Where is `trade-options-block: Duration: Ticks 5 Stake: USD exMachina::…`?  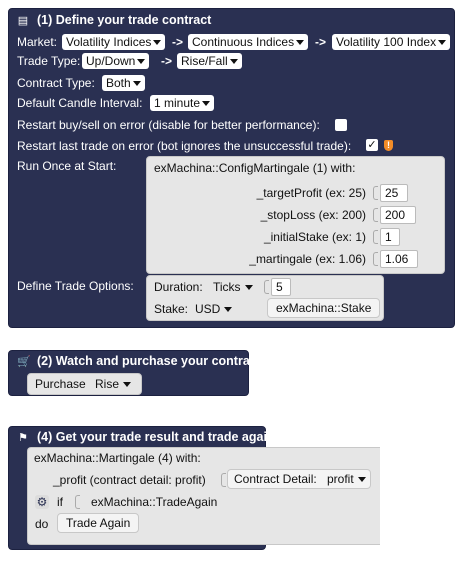
trade-options-block: Duration: Ticks 5 Stake: USD exMachina::… is located at coordinates (265, 298).